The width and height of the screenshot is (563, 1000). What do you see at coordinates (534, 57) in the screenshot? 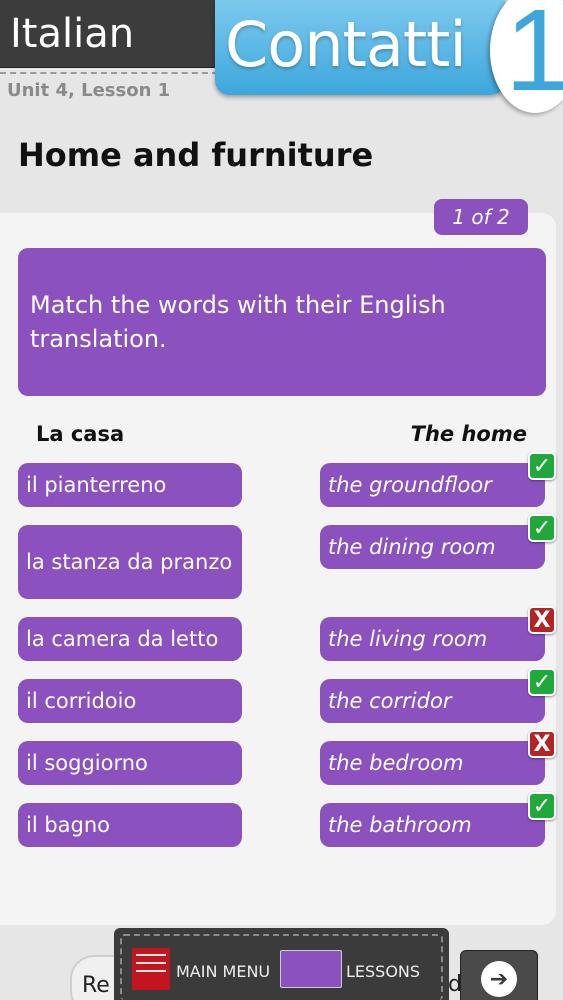
I see `brand-number: 1` at bounding box center [534, 57].